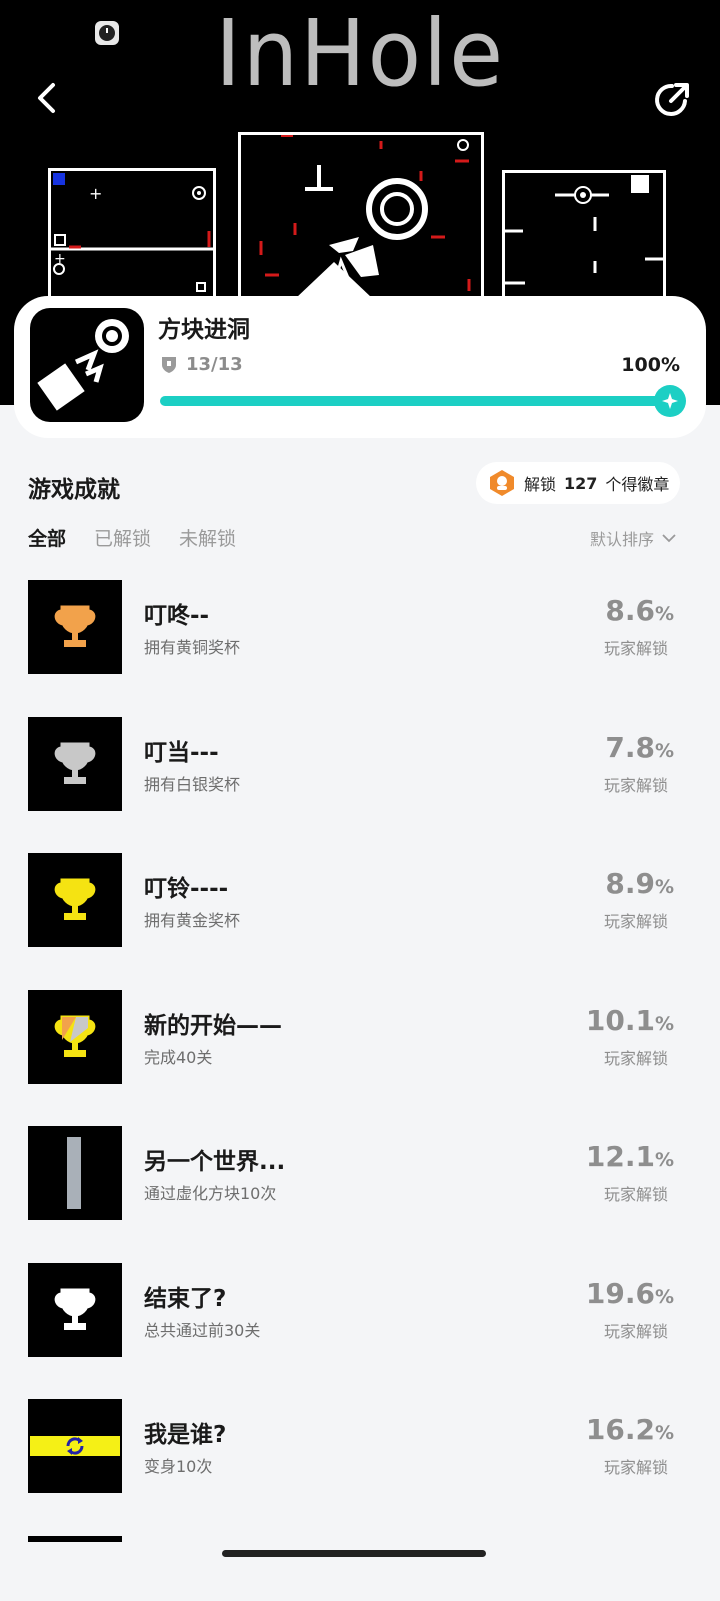 Image resolution: width=720 pixels, height=1601 pixels. What do you see at coordinates (540, 484) in the screenshot?
I see `badge-prefix: 解锁` at bounding box center [540, 484].